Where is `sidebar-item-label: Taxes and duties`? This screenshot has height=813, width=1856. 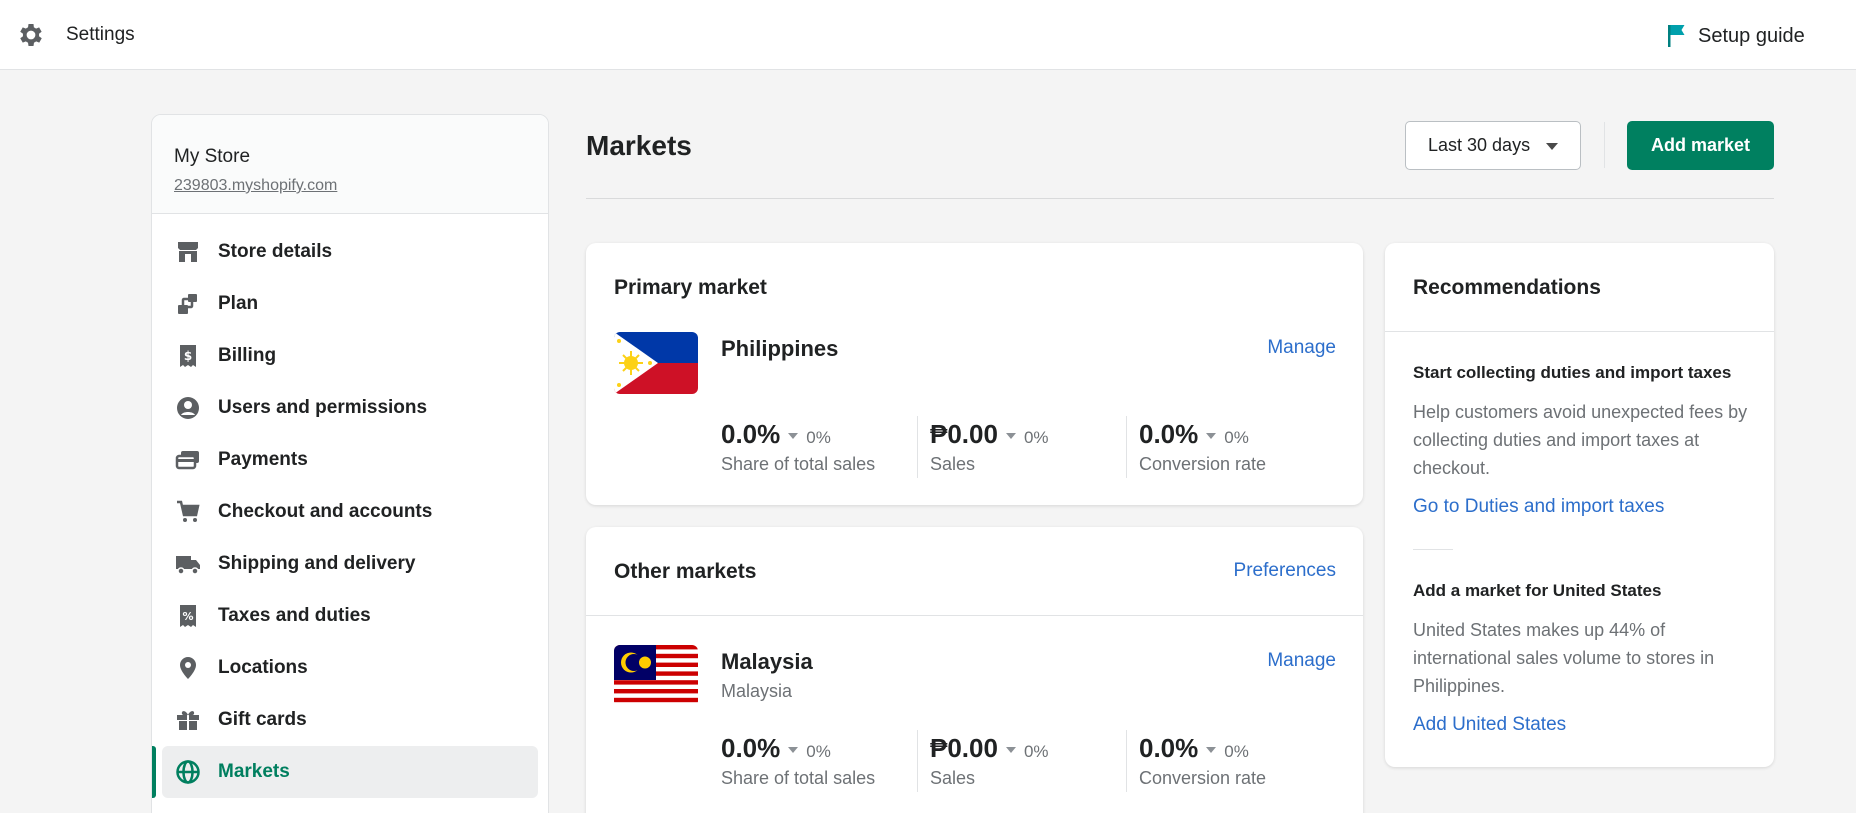
sidebar-item-label: Taxes and duties is located at coordinates (294, 615).